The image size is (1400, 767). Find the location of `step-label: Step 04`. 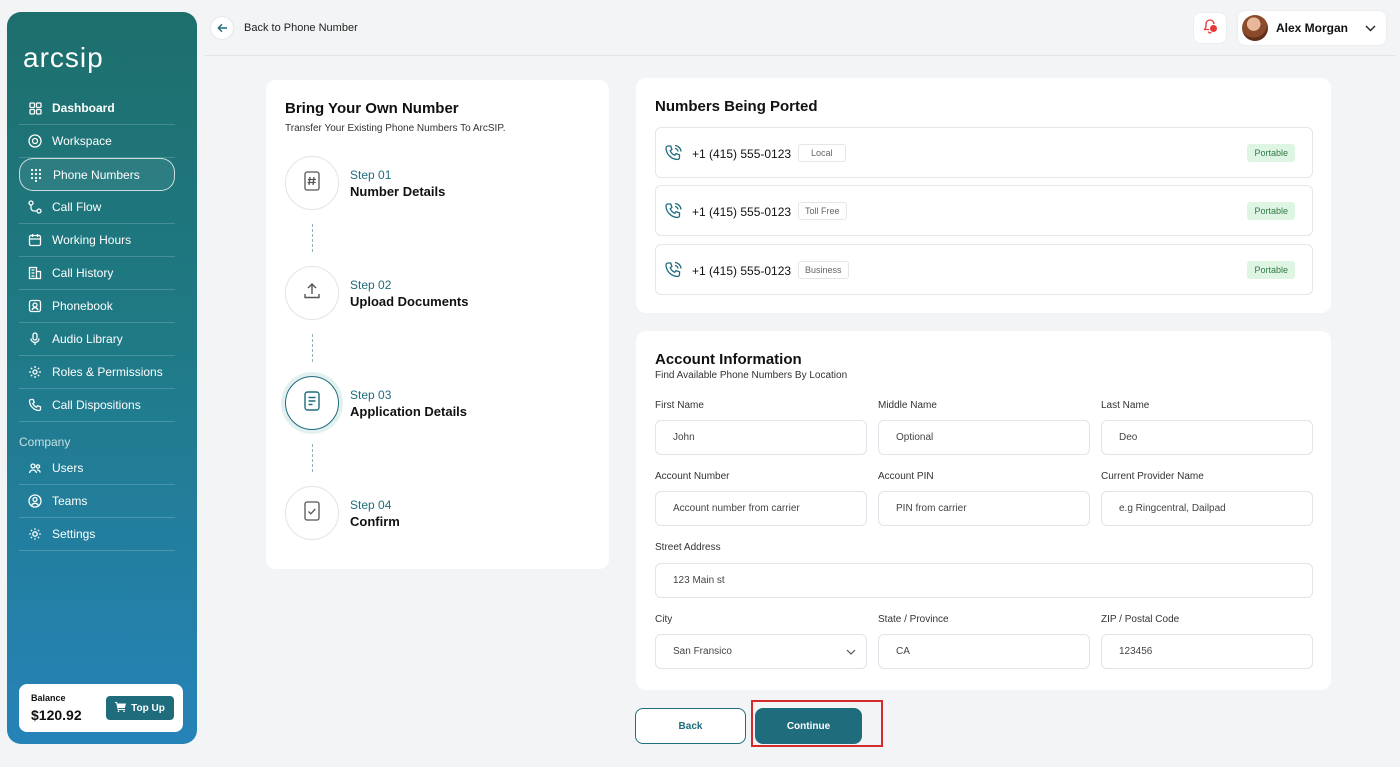

step-label: Step 04 is located at coordinates (371, 505).